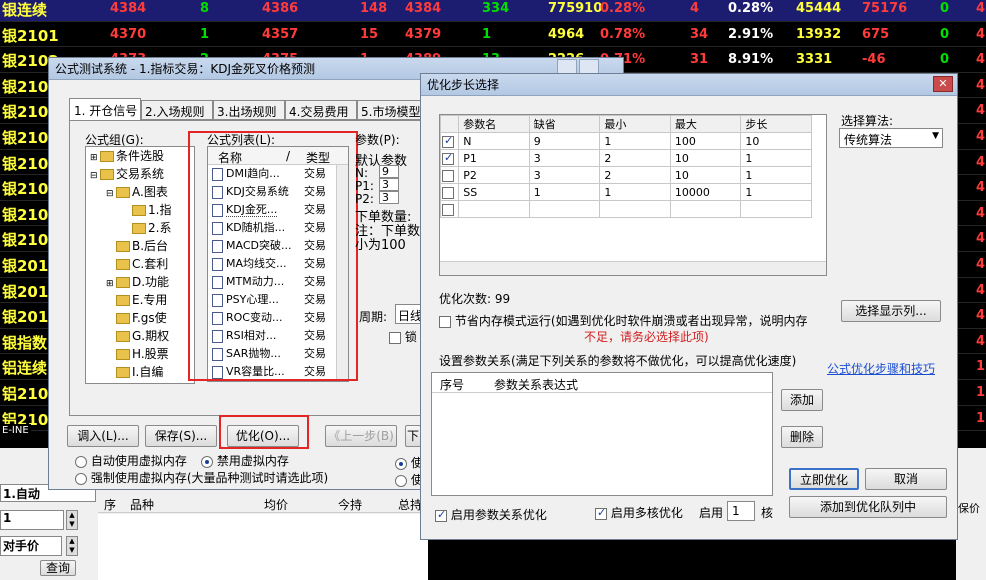 The width and height of the screenshot is (986, 580). Describe the element at coordinates (273, 256) in the screenshot. I see `highlight-formula-list` at that location.